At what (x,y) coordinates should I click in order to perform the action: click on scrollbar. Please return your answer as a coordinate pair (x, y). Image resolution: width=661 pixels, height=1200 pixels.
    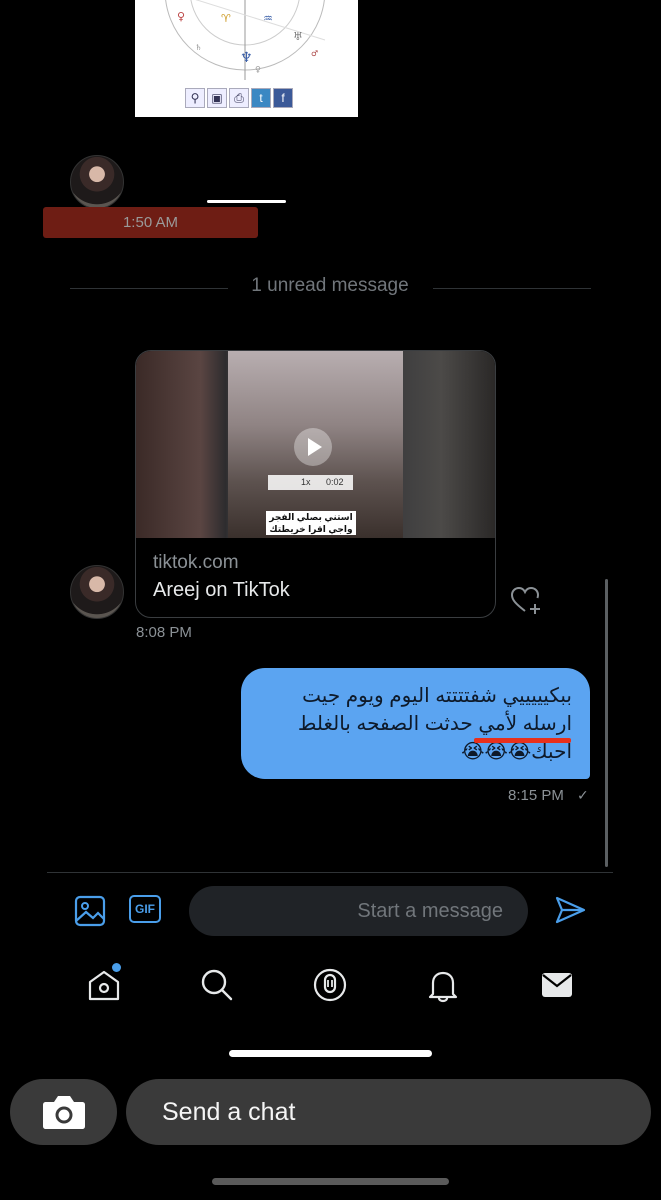
    Looking at the image, I should click on (606, 723).